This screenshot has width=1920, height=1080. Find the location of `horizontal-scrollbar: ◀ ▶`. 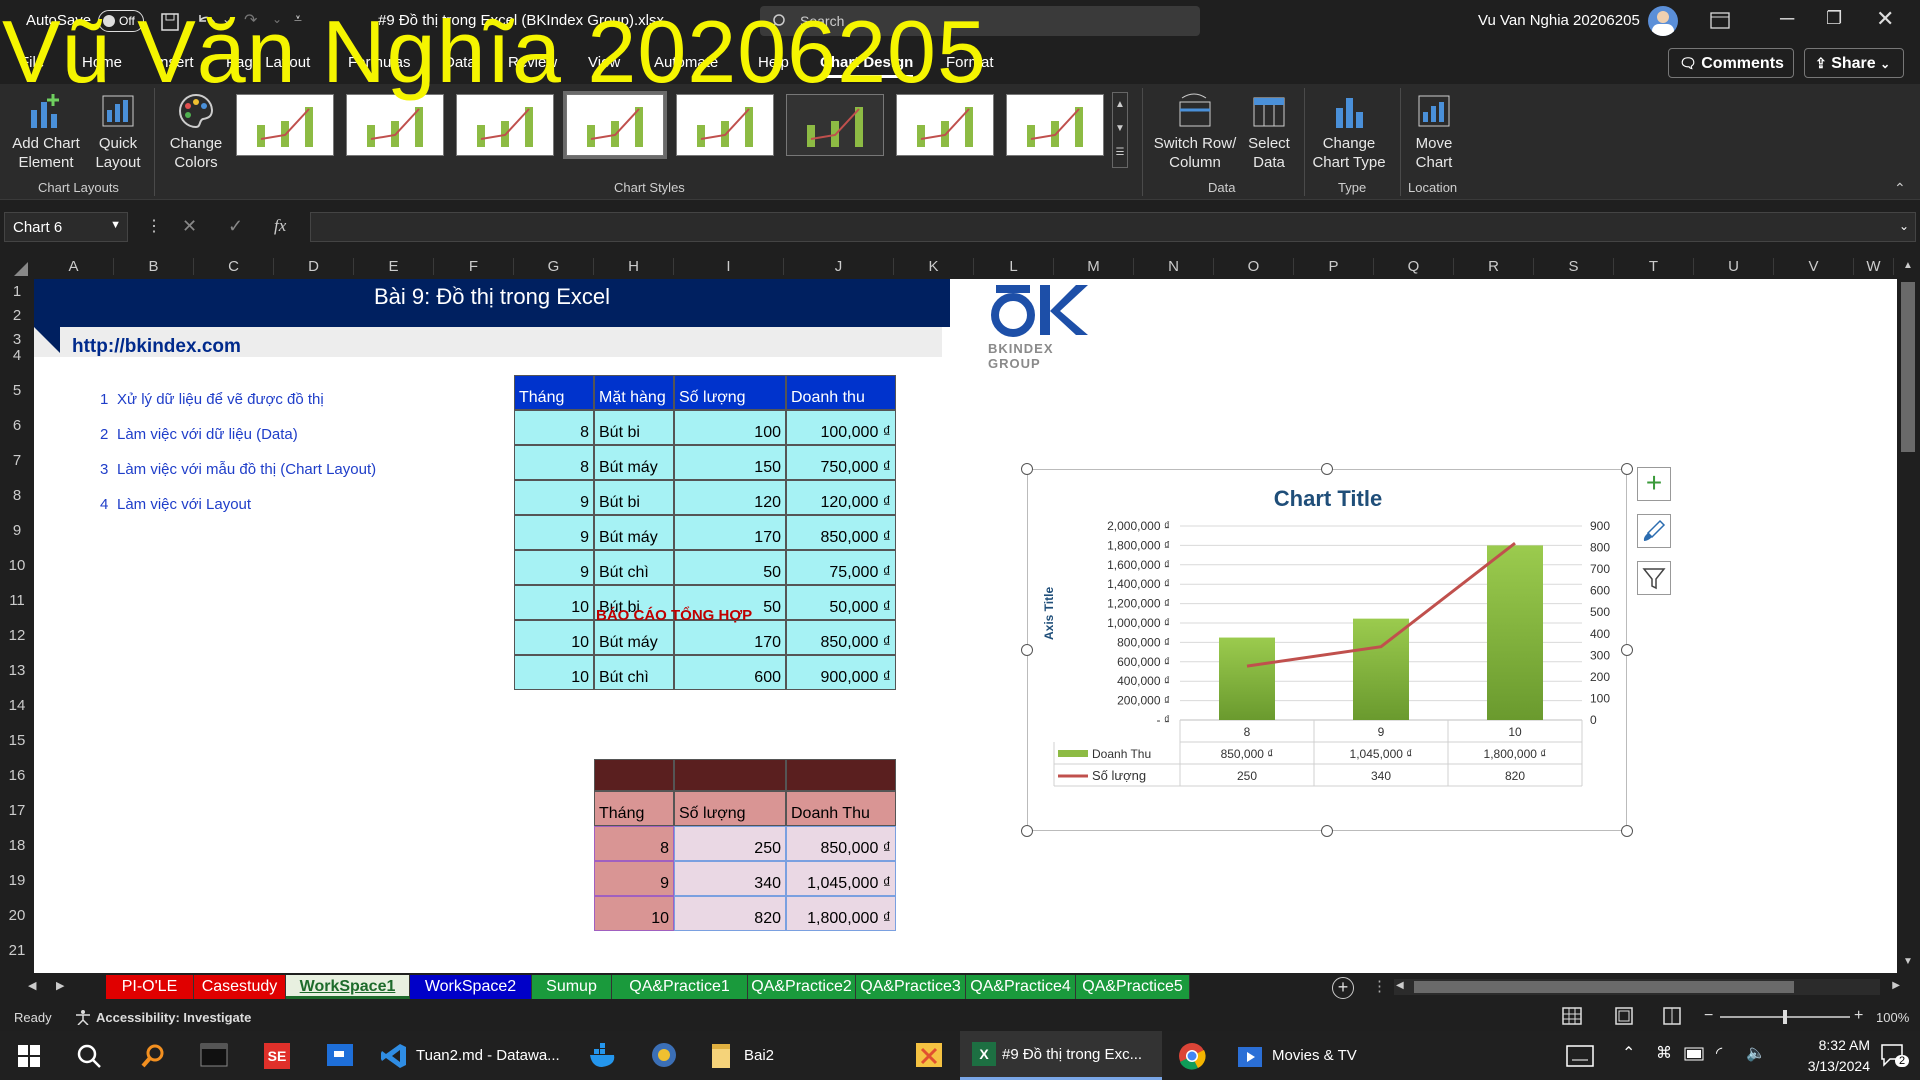

horizontal-scrollbar: ◀ ▶ is located at coordinates (1647, 987).